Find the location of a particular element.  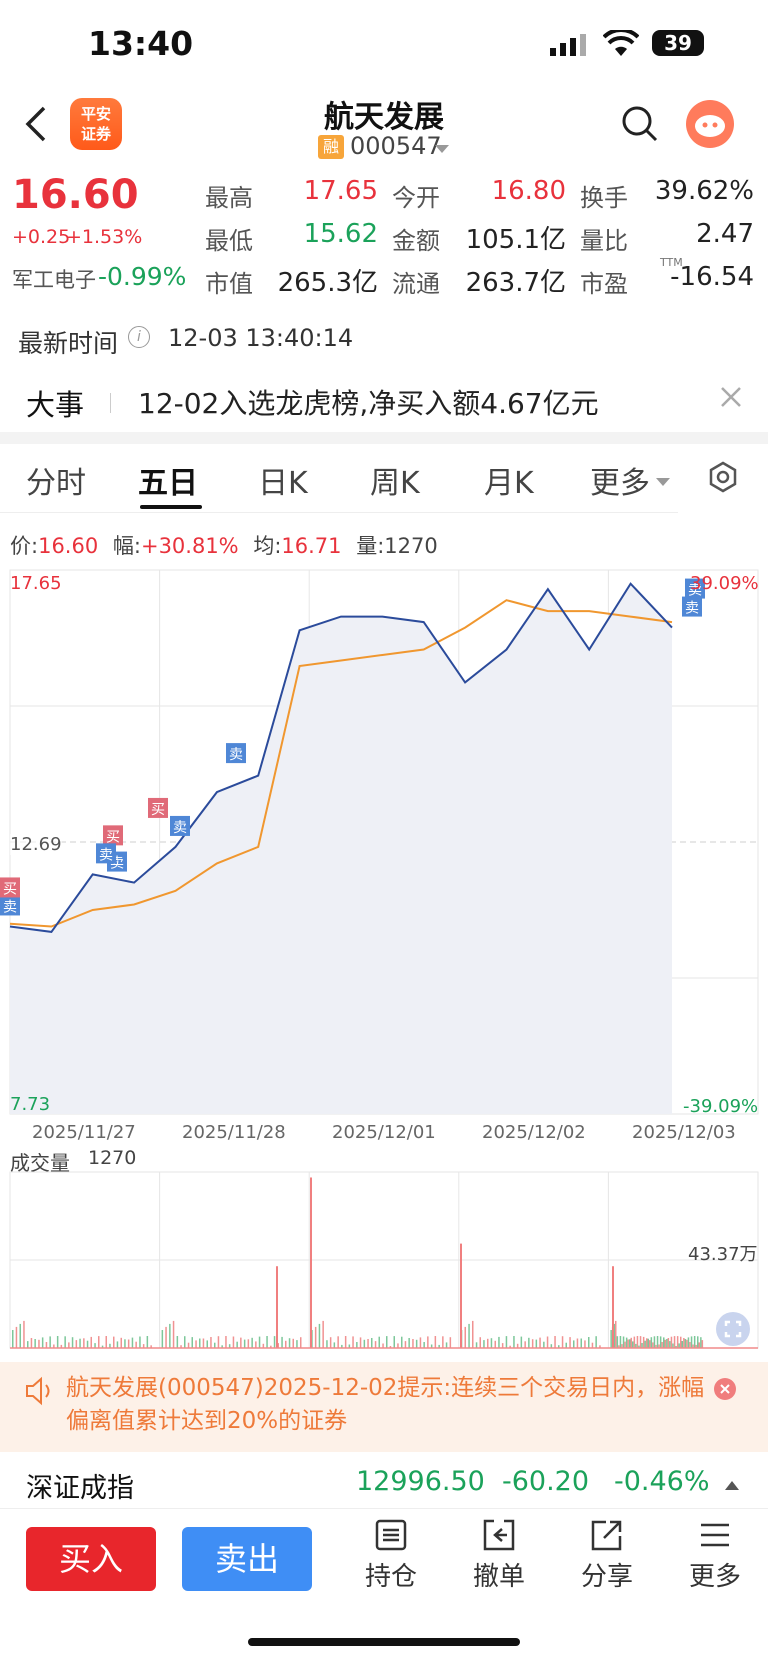

settings-icon is located at coordinates (723, 479).